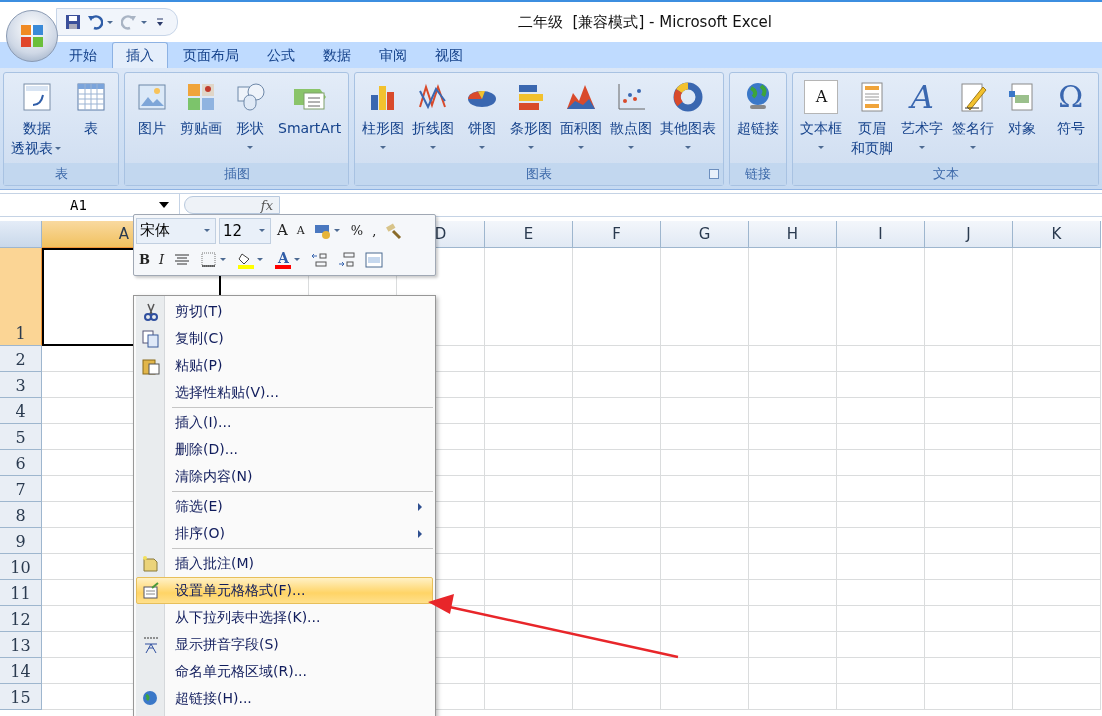 The width and height of the screenshot is (1102, 716). Describe the element at coordinates (631, 97) in the screenshot. I see `scatter-chart-icon` at that location.